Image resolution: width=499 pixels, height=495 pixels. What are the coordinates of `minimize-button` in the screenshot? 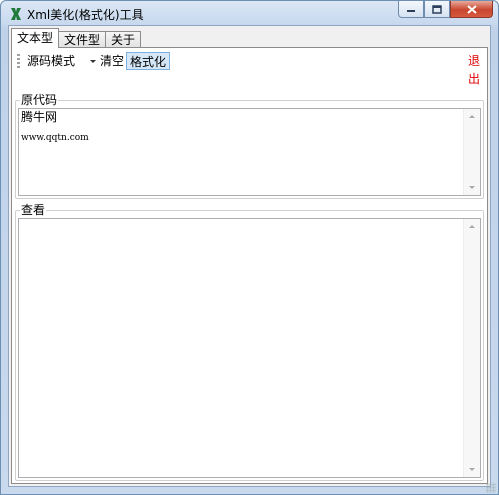 It's located at (411, 9).